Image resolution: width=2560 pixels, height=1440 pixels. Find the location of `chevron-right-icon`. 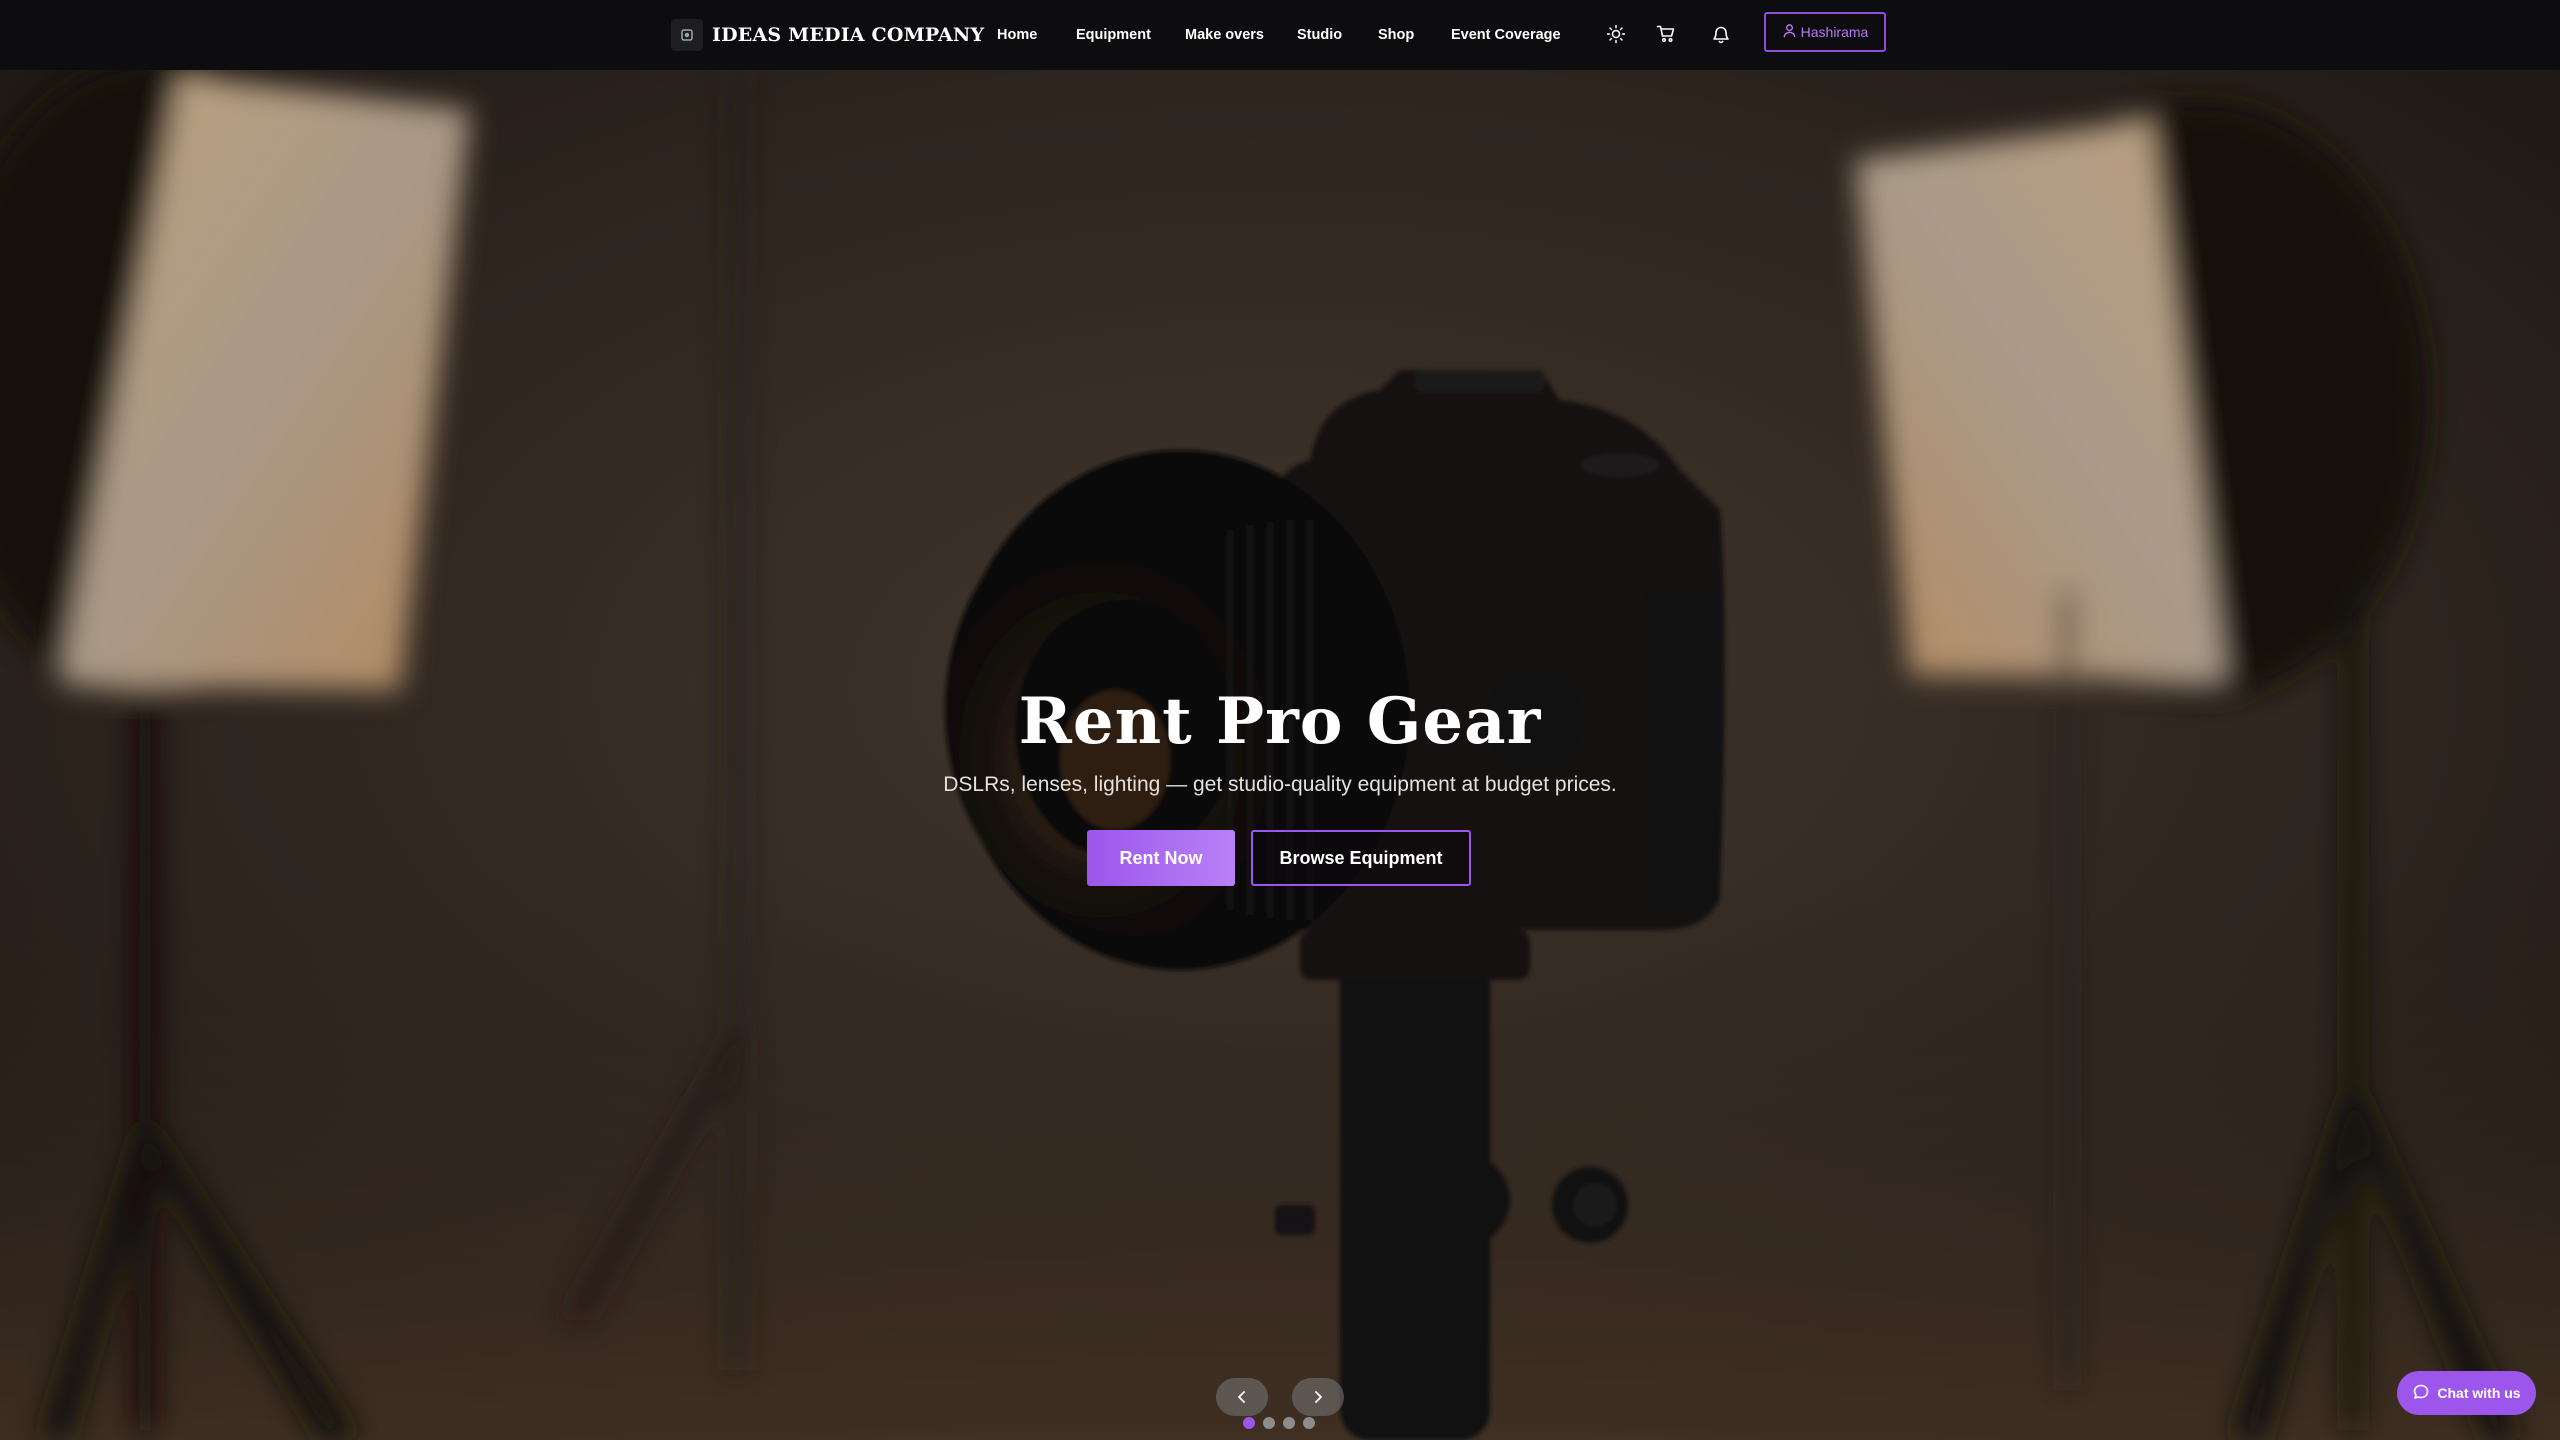

chevron-right-icon is located at coordinates (1318, 1397).